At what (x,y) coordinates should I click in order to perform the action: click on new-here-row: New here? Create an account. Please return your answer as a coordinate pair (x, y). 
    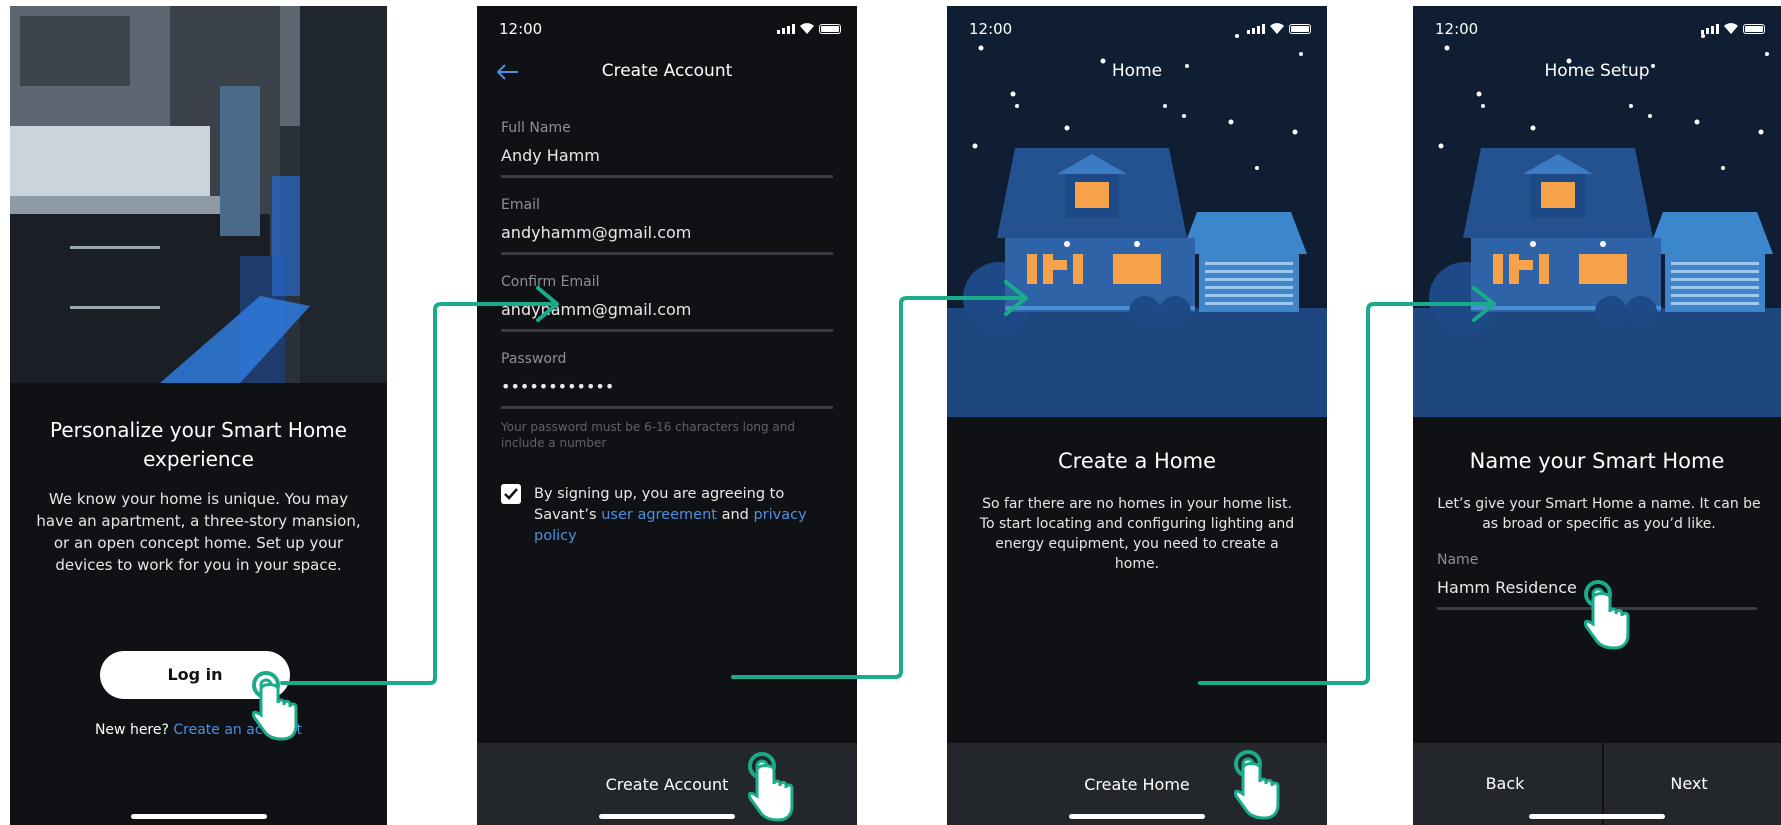
    Looking at the image, I should click on (198, 730).